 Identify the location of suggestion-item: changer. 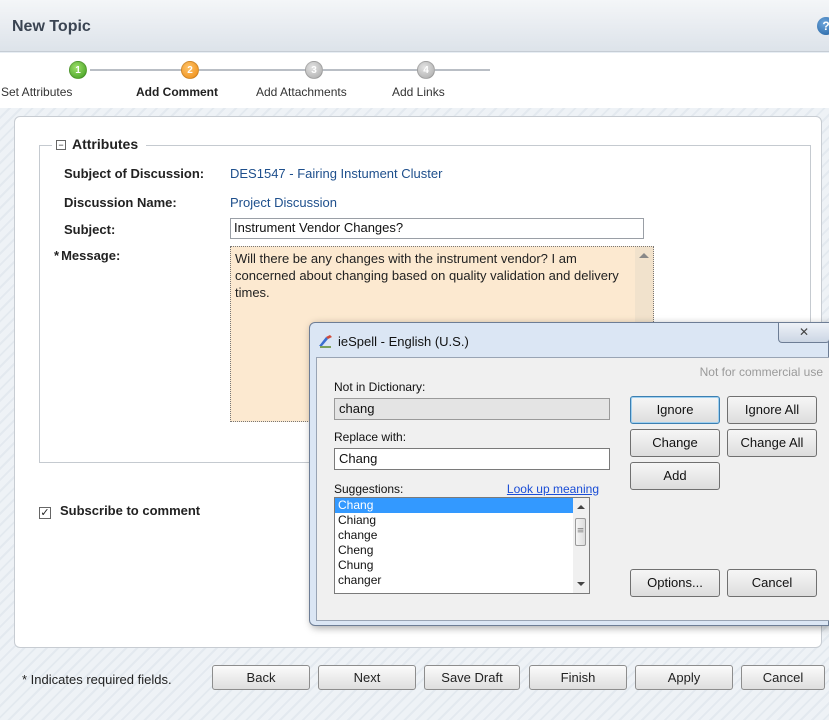
(462, 580).